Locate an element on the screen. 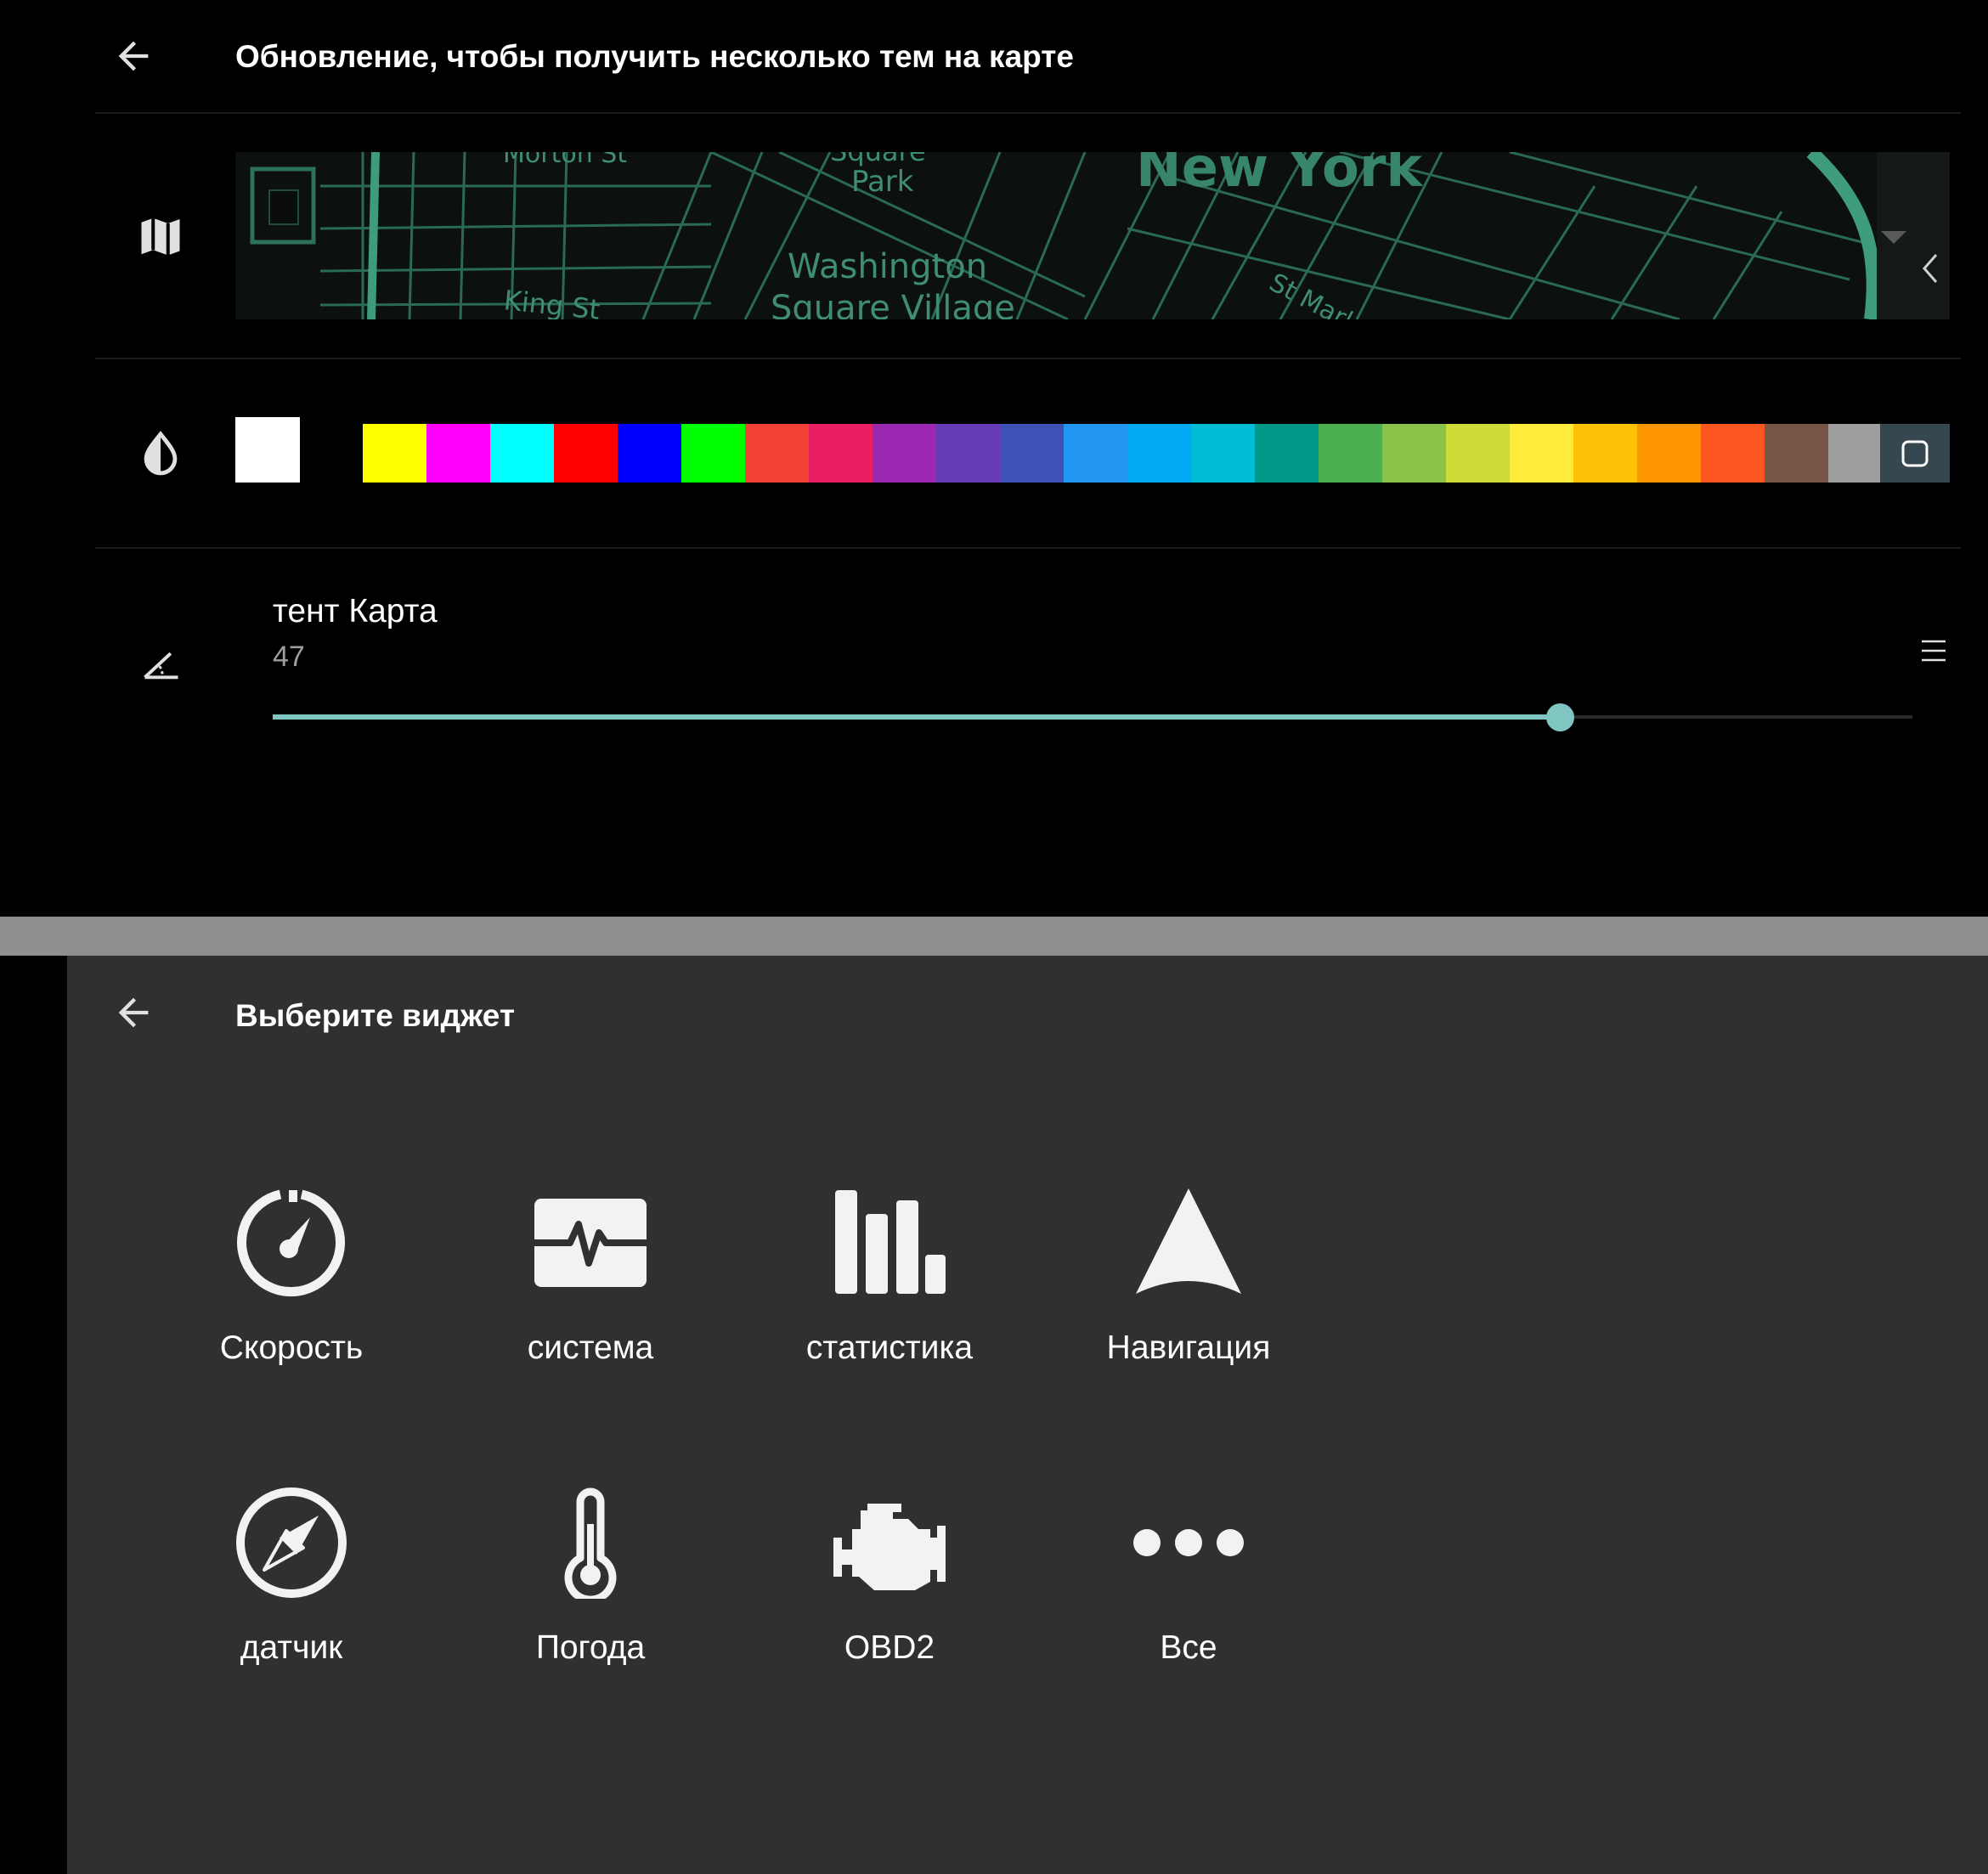 The height and width of the screenshot is (1874, 1988). map-tilt-value: 47 is located at coordinates (289, 657).